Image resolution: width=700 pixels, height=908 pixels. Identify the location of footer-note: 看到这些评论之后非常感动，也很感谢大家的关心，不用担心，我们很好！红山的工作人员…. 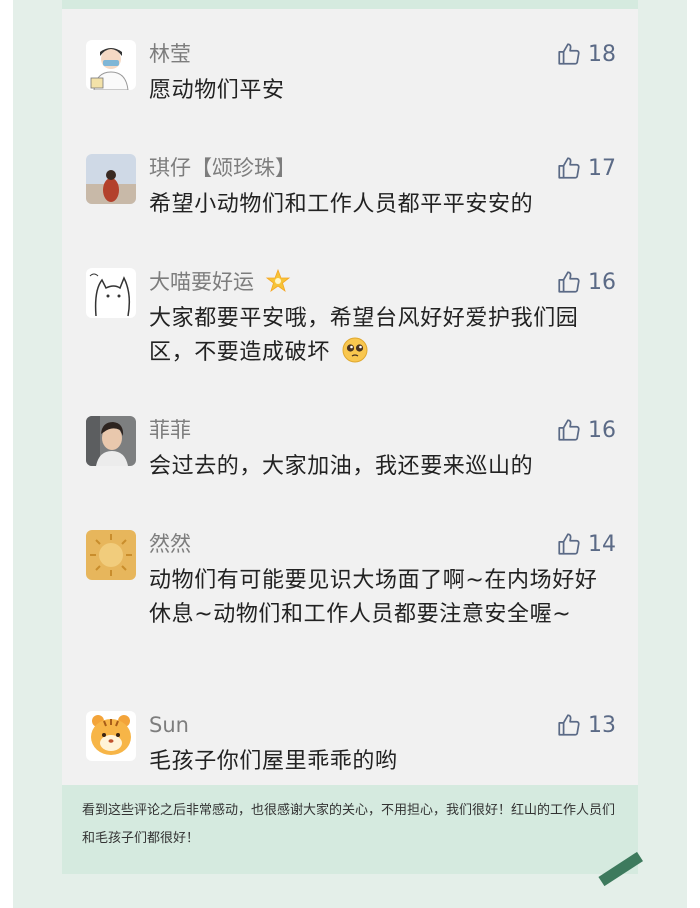
(352, 836).